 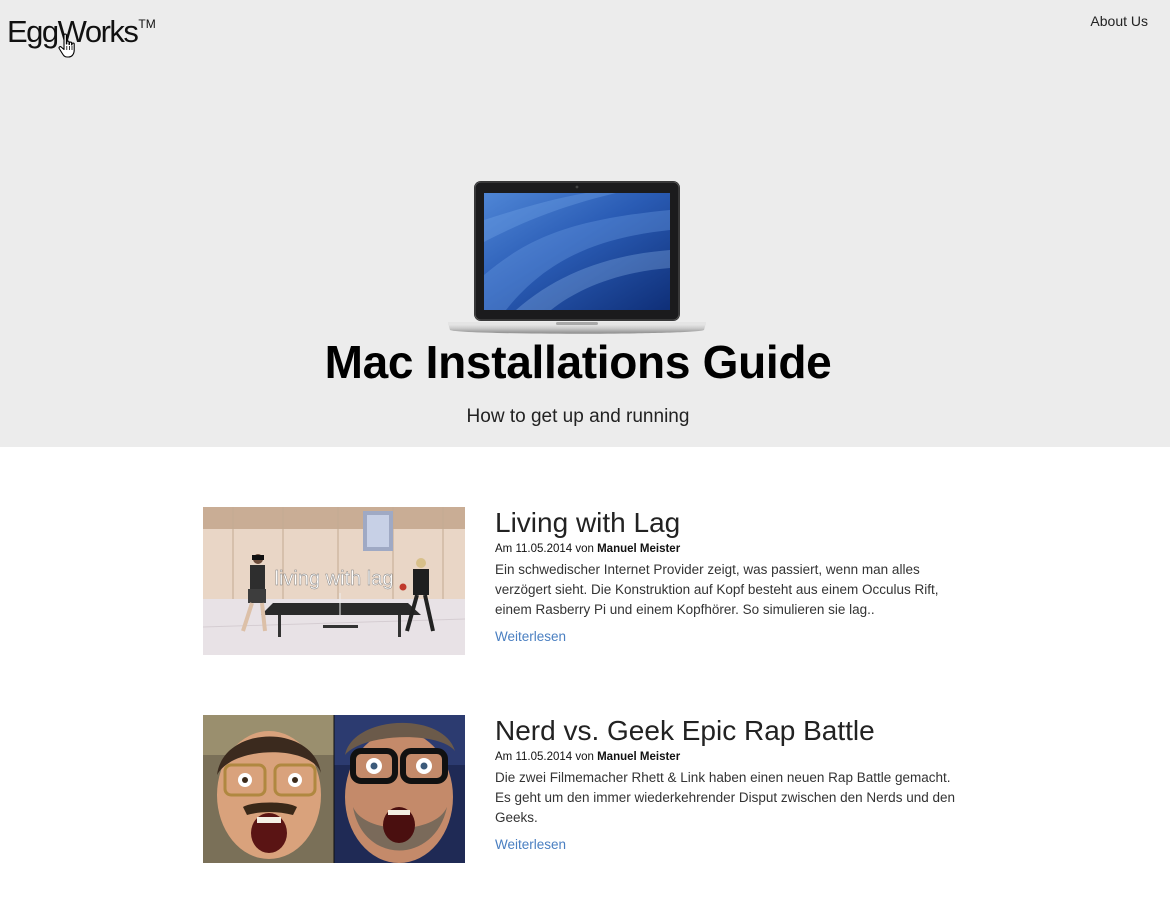 I want to click on table-tennis-image: living with lag, so click(x=334, y=581).